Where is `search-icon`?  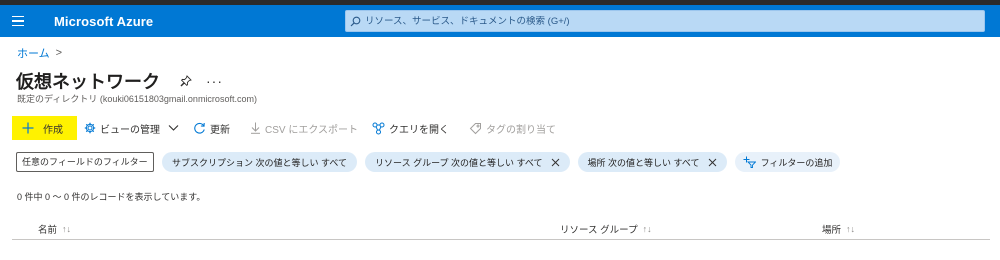 search-icon is located at coordinates (355, 21).